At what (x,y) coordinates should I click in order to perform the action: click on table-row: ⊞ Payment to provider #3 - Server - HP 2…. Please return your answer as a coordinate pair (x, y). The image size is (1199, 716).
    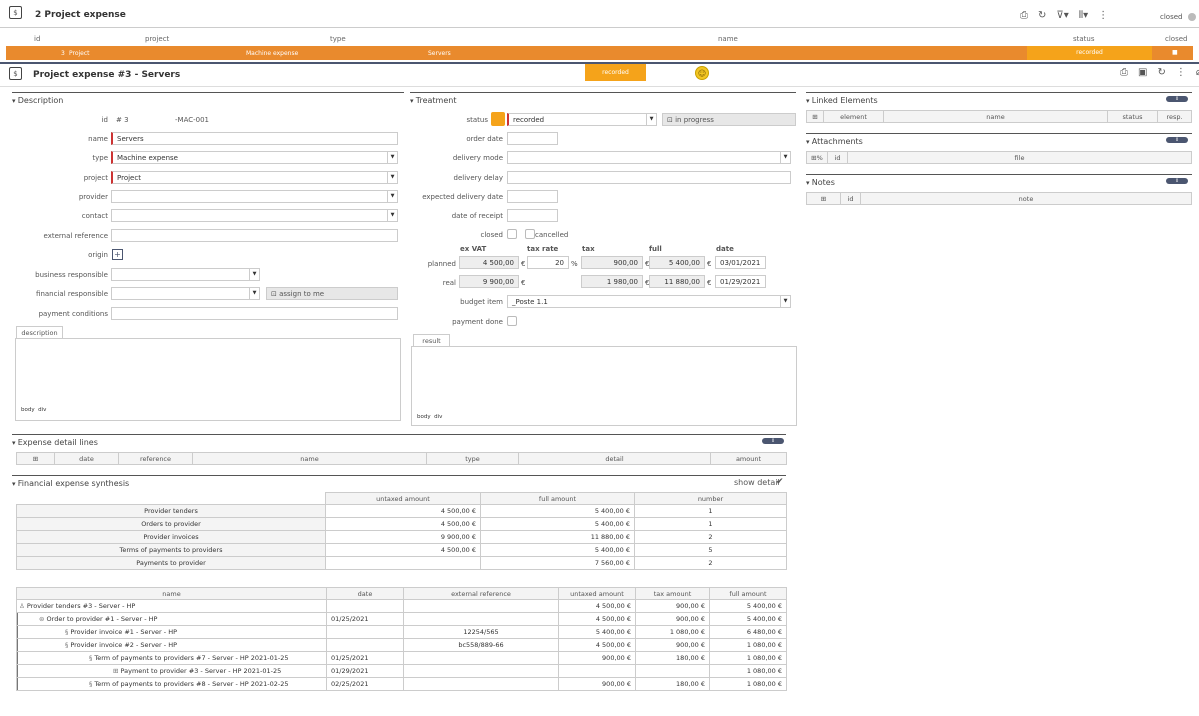
    Looking at the image, I should click on (401, 671).